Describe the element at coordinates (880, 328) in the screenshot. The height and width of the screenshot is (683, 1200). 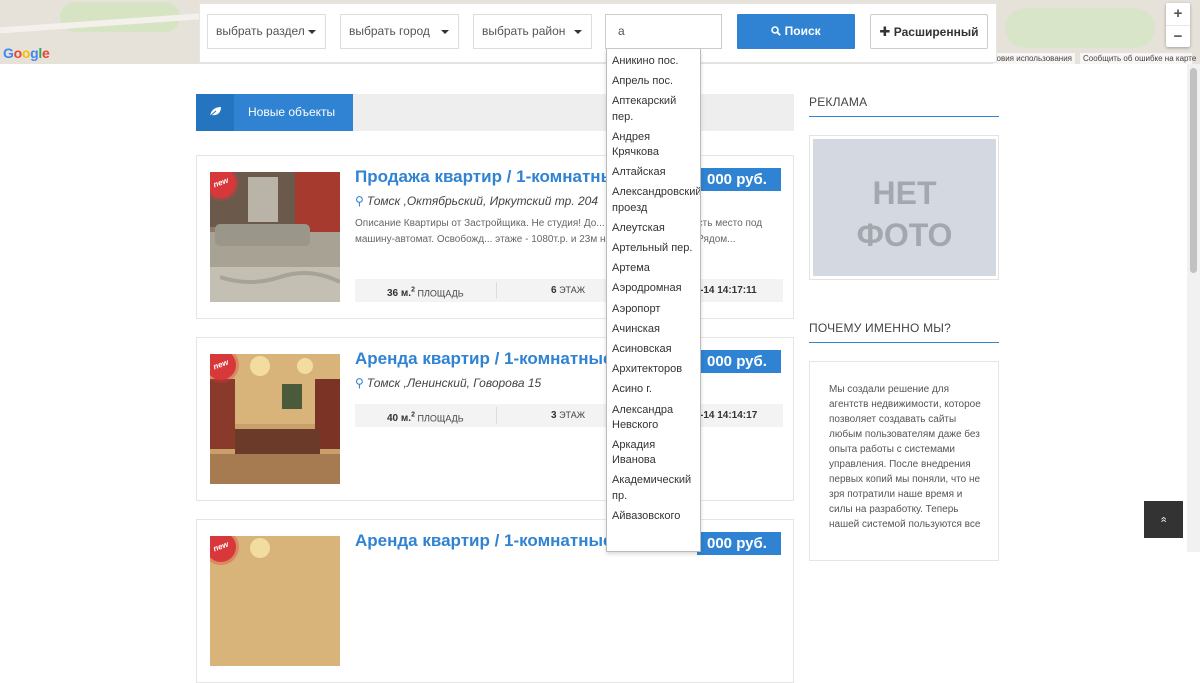
I see `why-us-heading: ПОЧЕМУ ИМЕННО МЫ?` at that location.